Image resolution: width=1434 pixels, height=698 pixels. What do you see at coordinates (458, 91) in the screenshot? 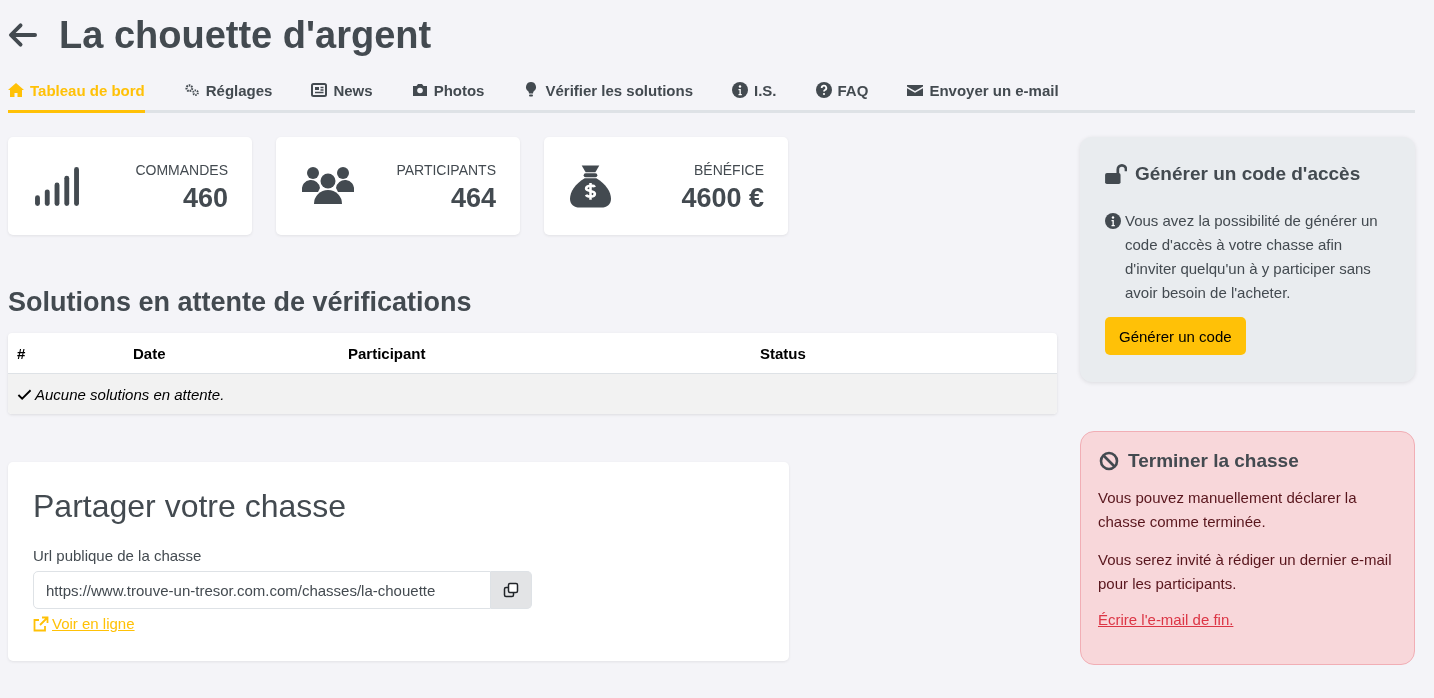
I see `tab: Photos` at bounding box center [458, 91].